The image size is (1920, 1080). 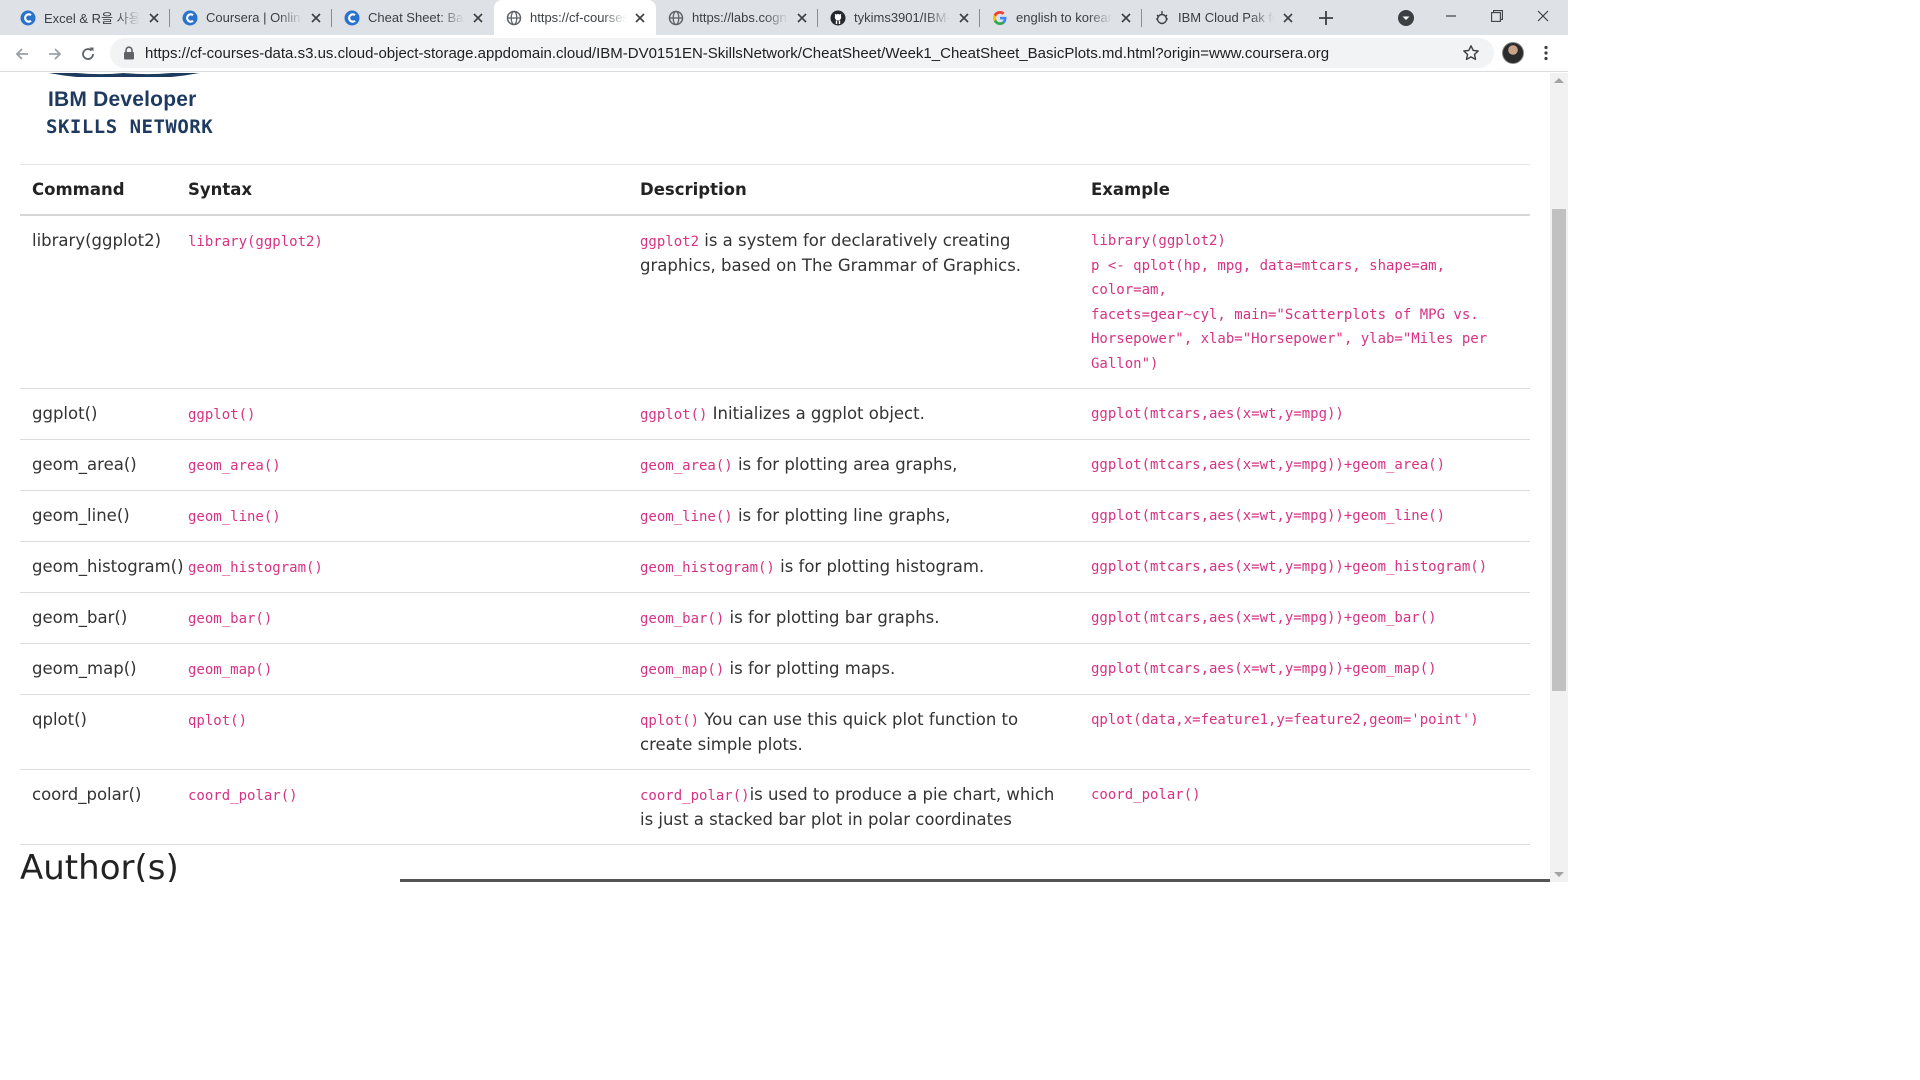 I want to click on command-cell: qplot(), so click(x=98, y=732).